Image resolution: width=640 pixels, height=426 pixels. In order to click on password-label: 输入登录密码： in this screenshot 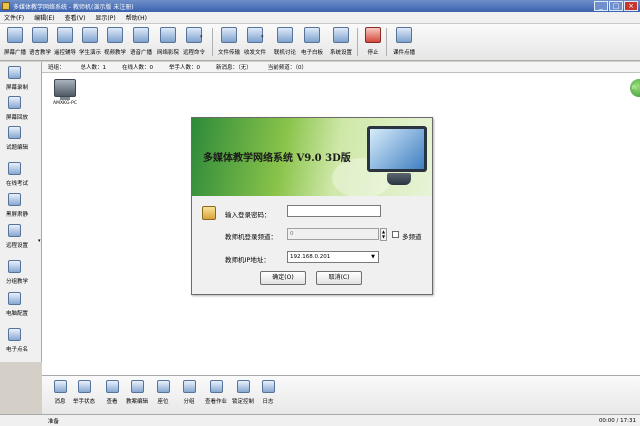, I will do `click(248, 215)`.